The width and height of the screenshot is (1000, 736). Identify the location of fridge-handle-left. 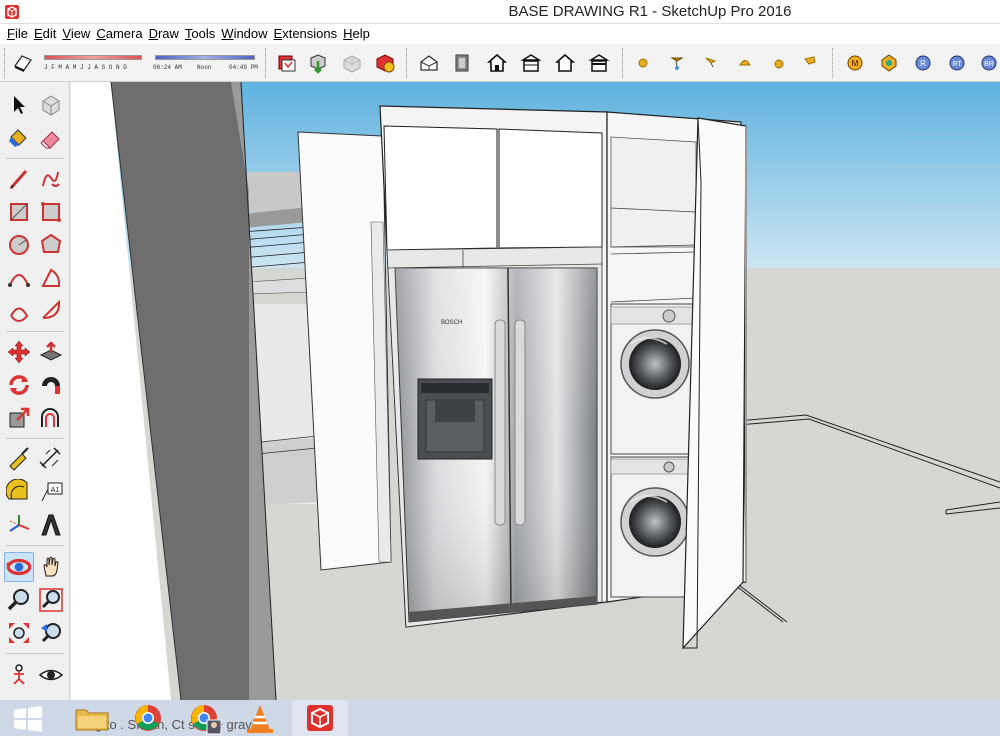
(500, 422).